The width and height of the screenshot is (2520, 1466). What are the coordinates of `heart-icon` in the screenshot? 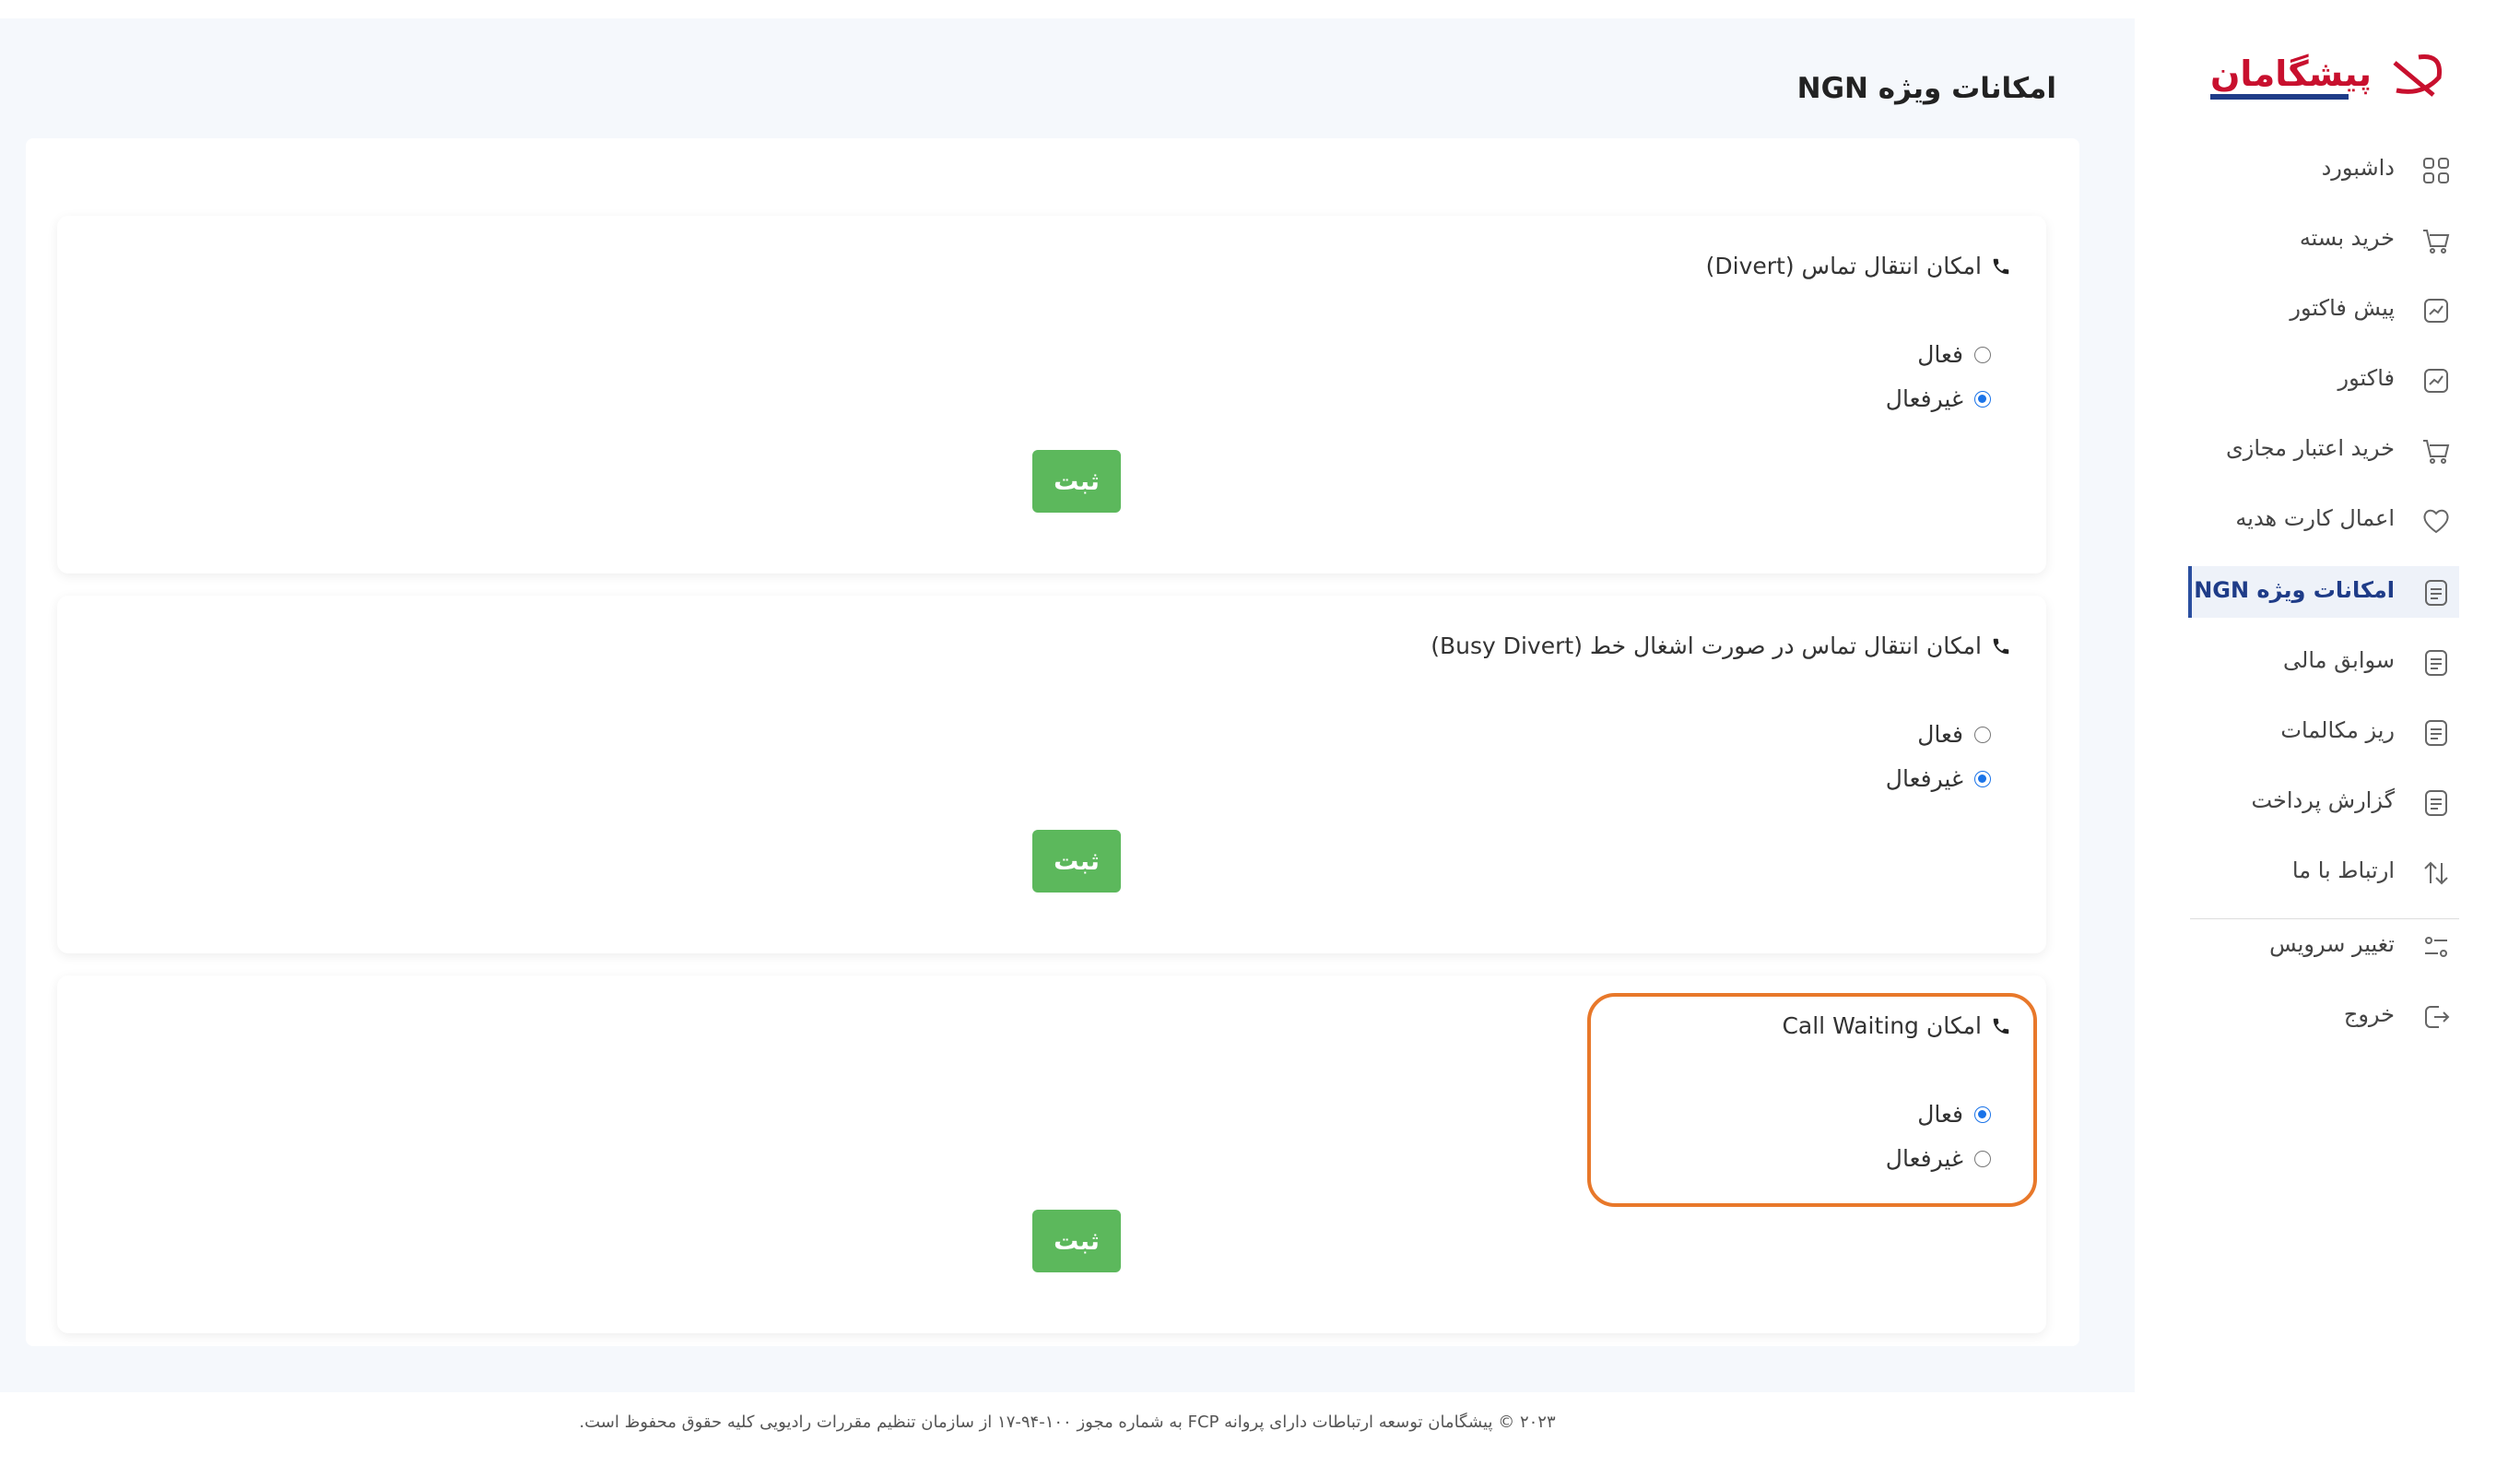 It's located at (2436, 521).